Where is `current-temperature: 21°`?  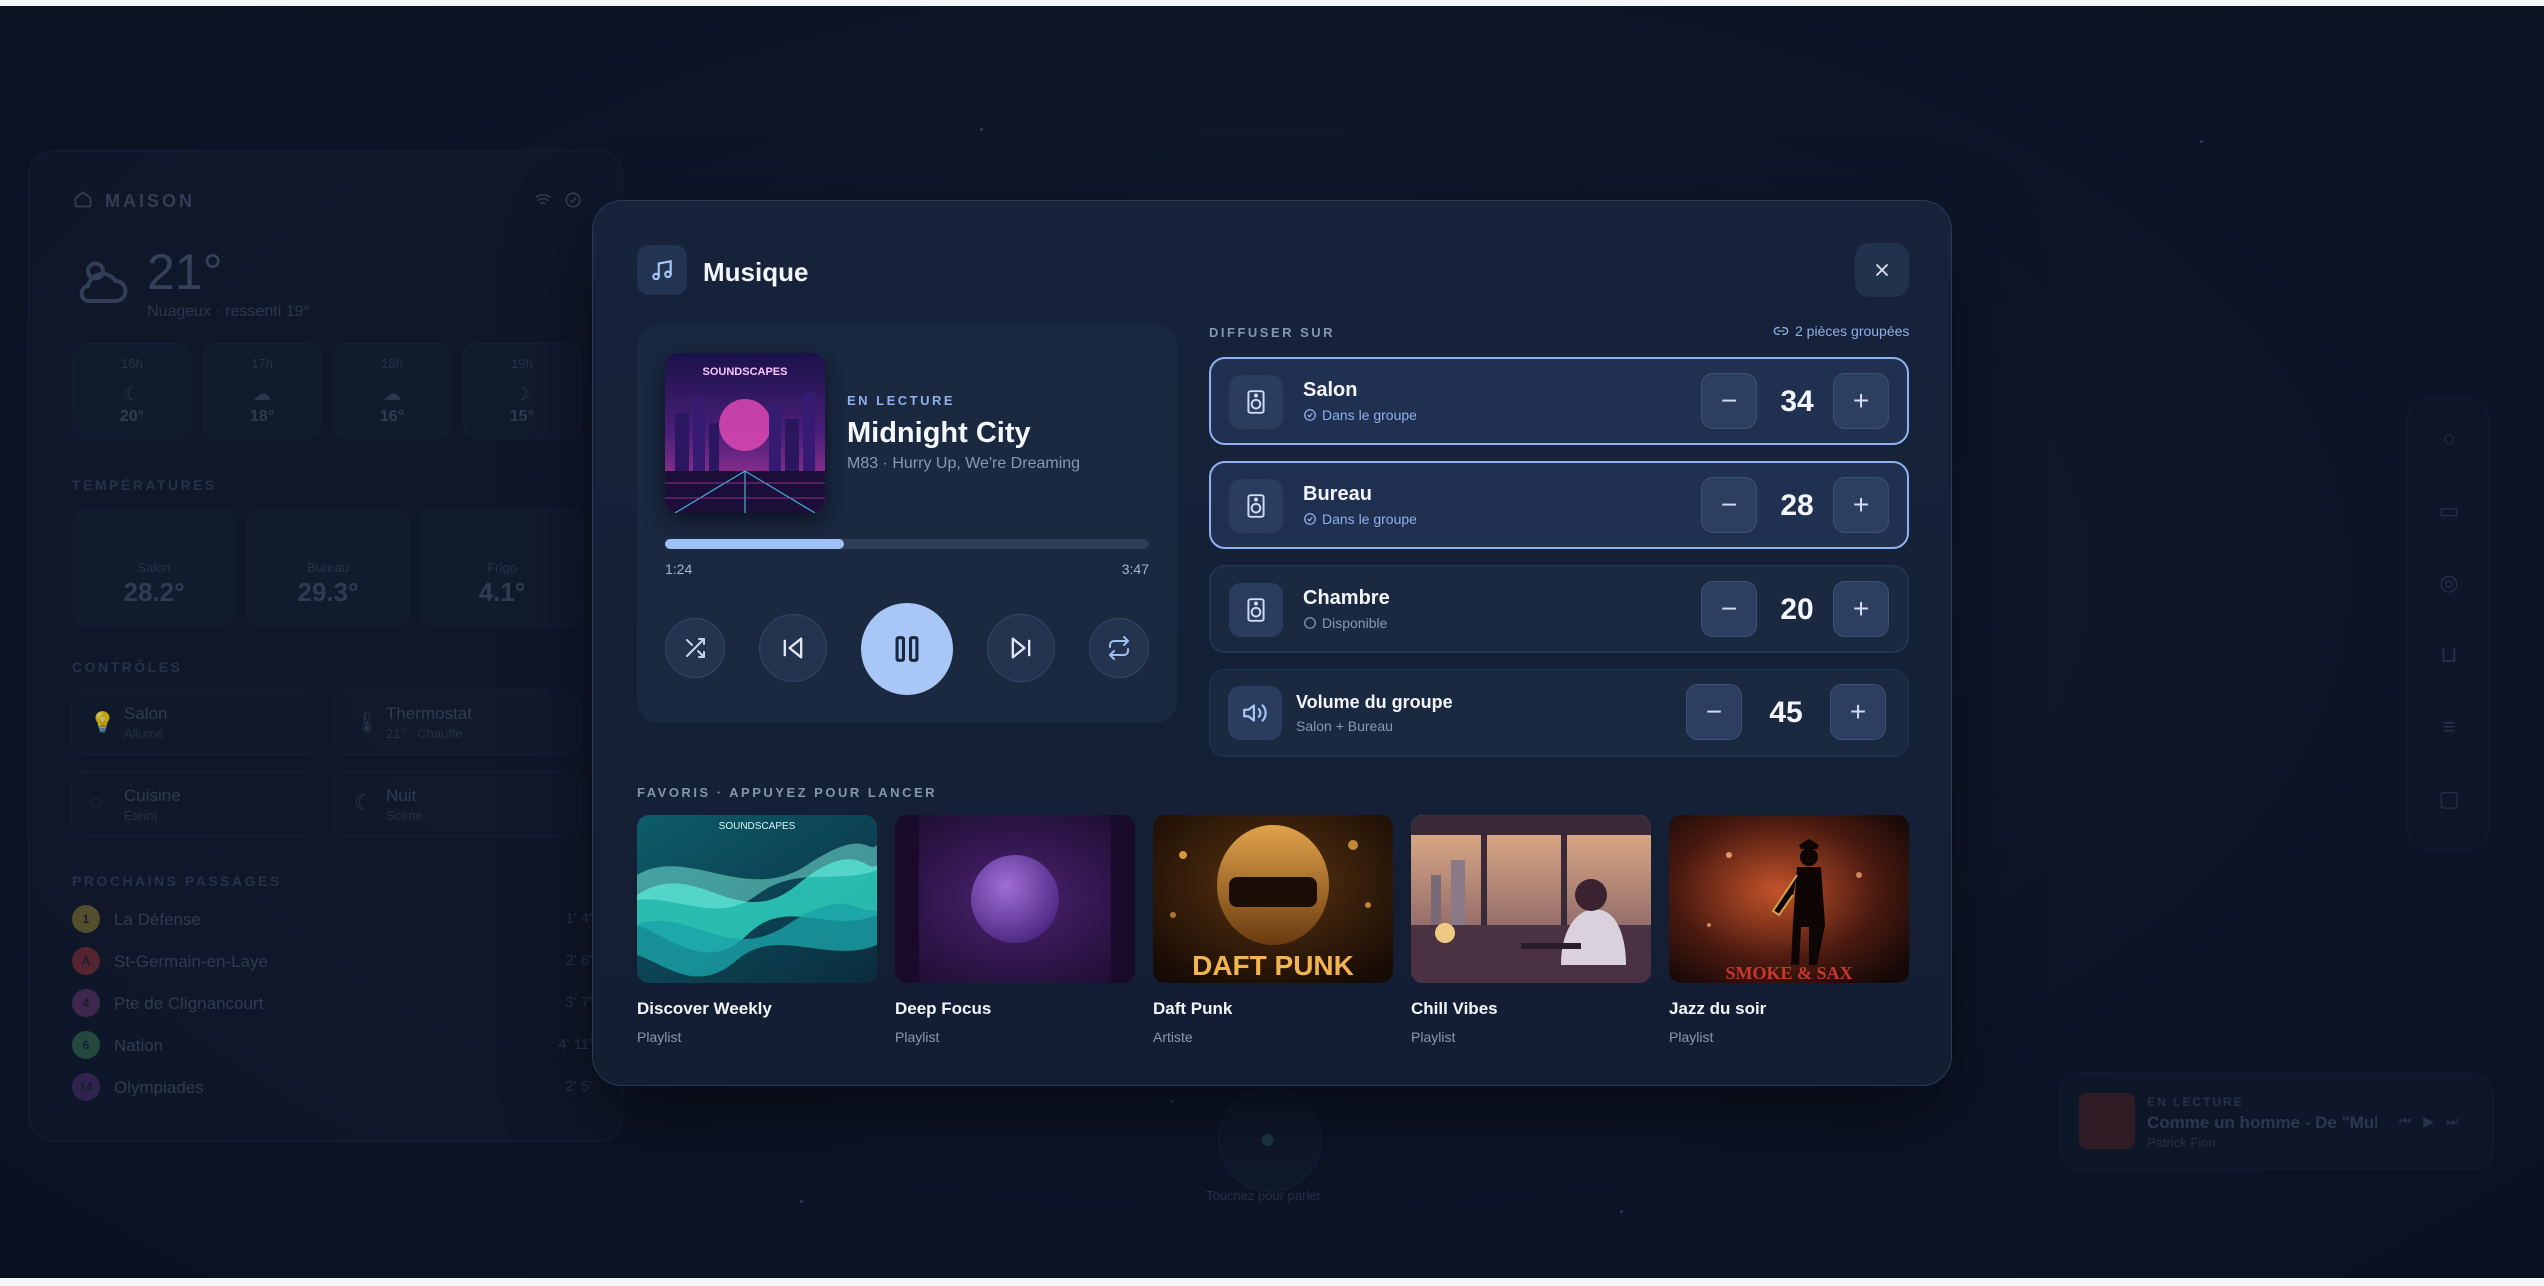
current-temperature: 21° is located at coordinates (185, 272).